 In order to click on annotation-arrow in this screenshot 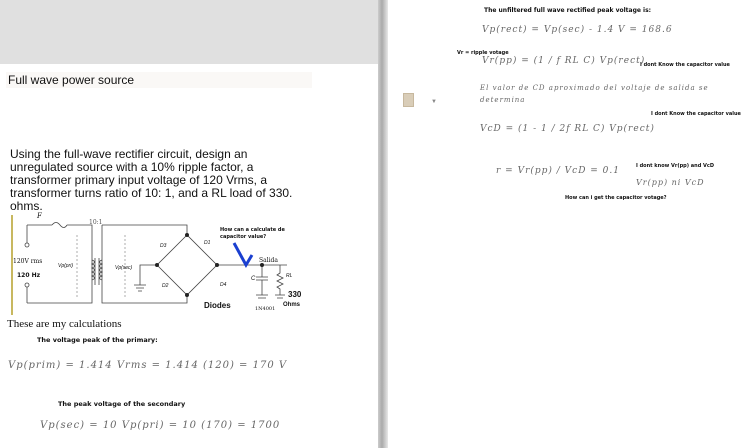, I will do `click(243, 255)`.